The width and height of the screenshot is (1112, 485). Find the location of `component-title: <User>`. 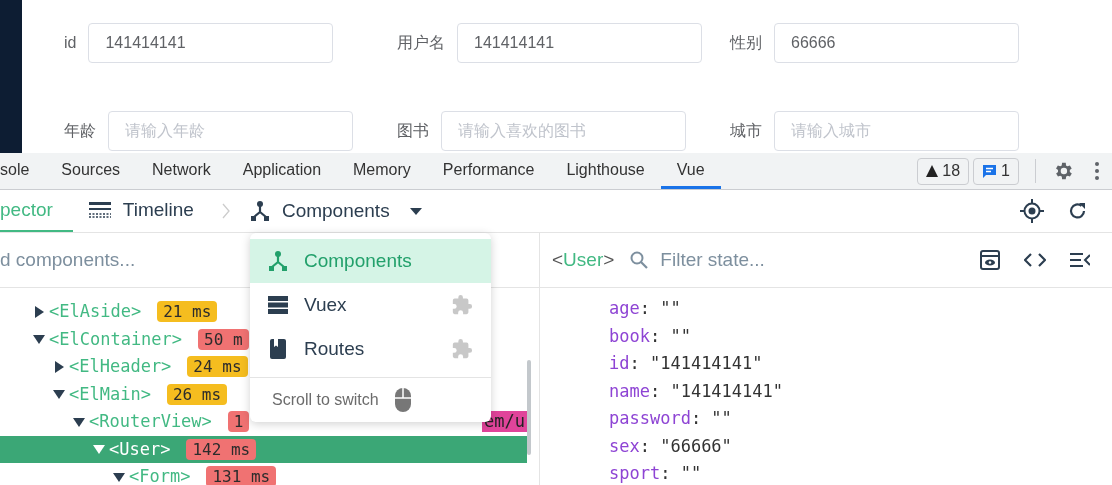

component-title: <User> is located at coordinates (583, 259).